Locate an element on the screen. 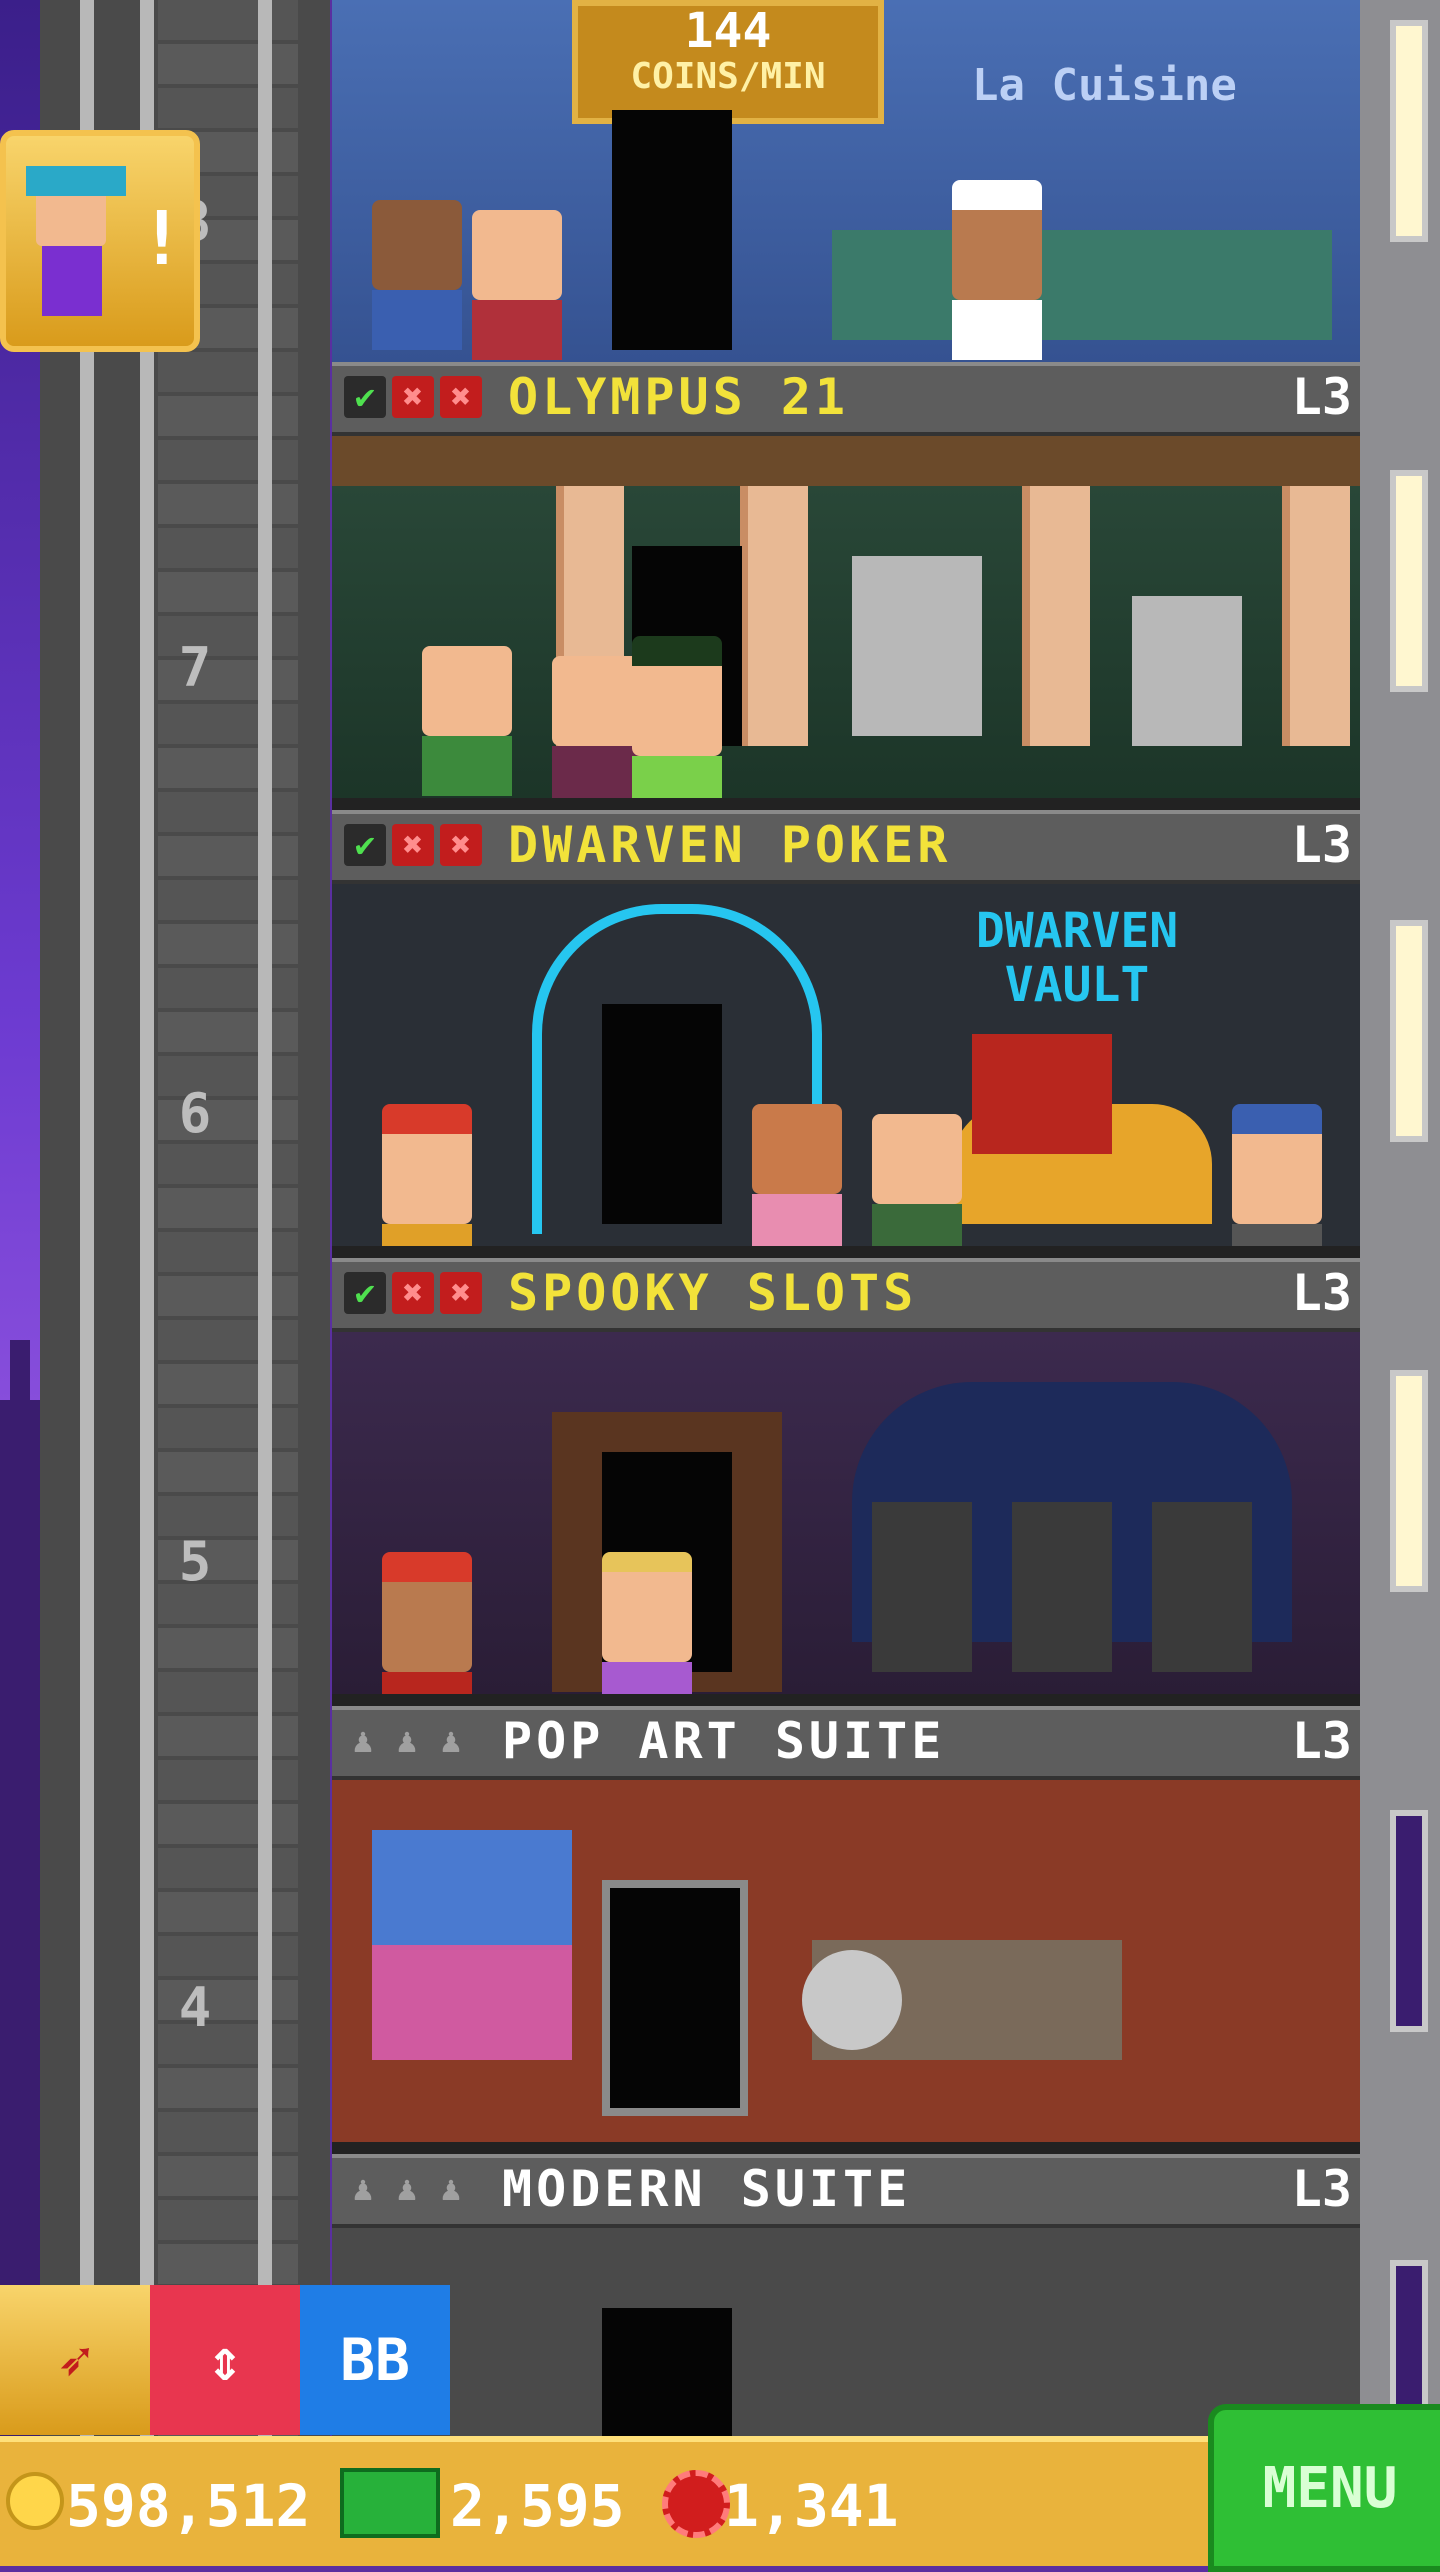  floor-7-header: ✔ ✖ ✖ OLYMPUS 21 L3 is located at coordinates (846, 399).